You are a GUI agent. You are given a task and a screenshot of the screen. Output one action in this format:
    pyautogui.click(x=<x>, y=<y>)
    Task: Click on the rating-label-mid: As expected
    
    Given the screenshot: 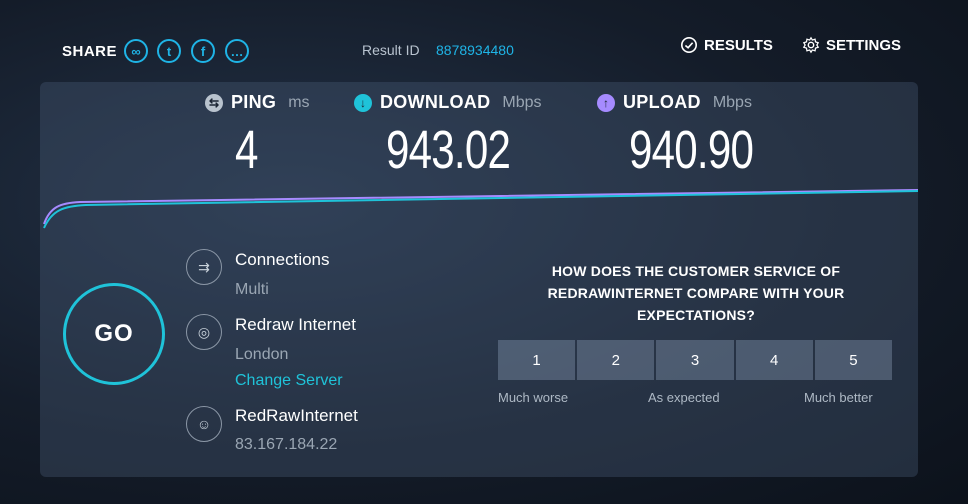 What is the action you would take?
    pyautogui.click(x=684, y=397)
    